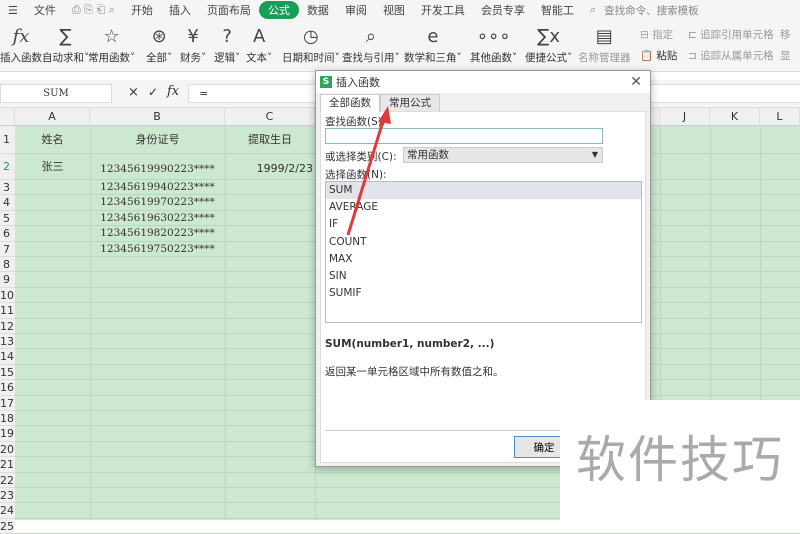 This screenshot has width=800, height=534. I want to click on name-box: SUM, so click(56, 93).